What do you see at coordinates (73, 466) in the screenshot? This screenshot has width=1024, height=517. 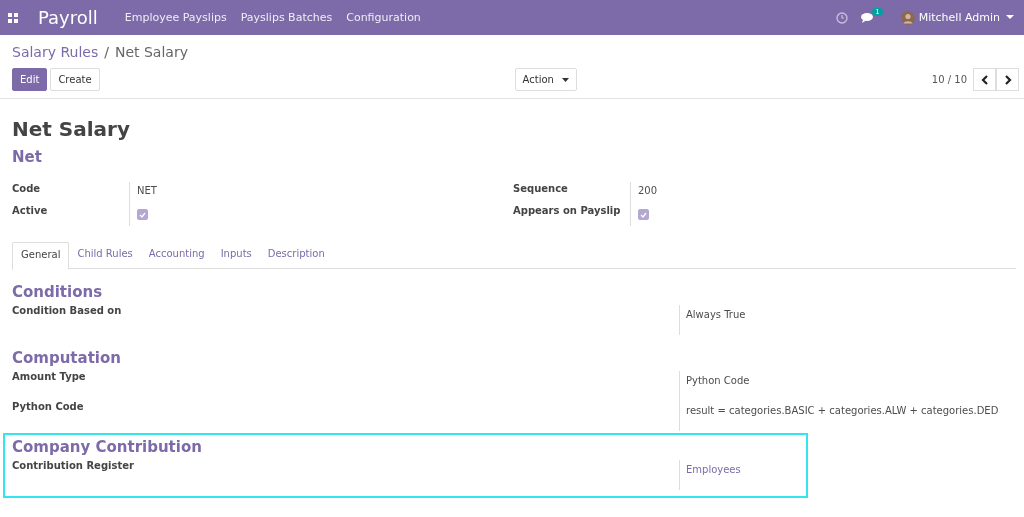 I see `field-label: Contribution Register` at bounding box center [73, 466].